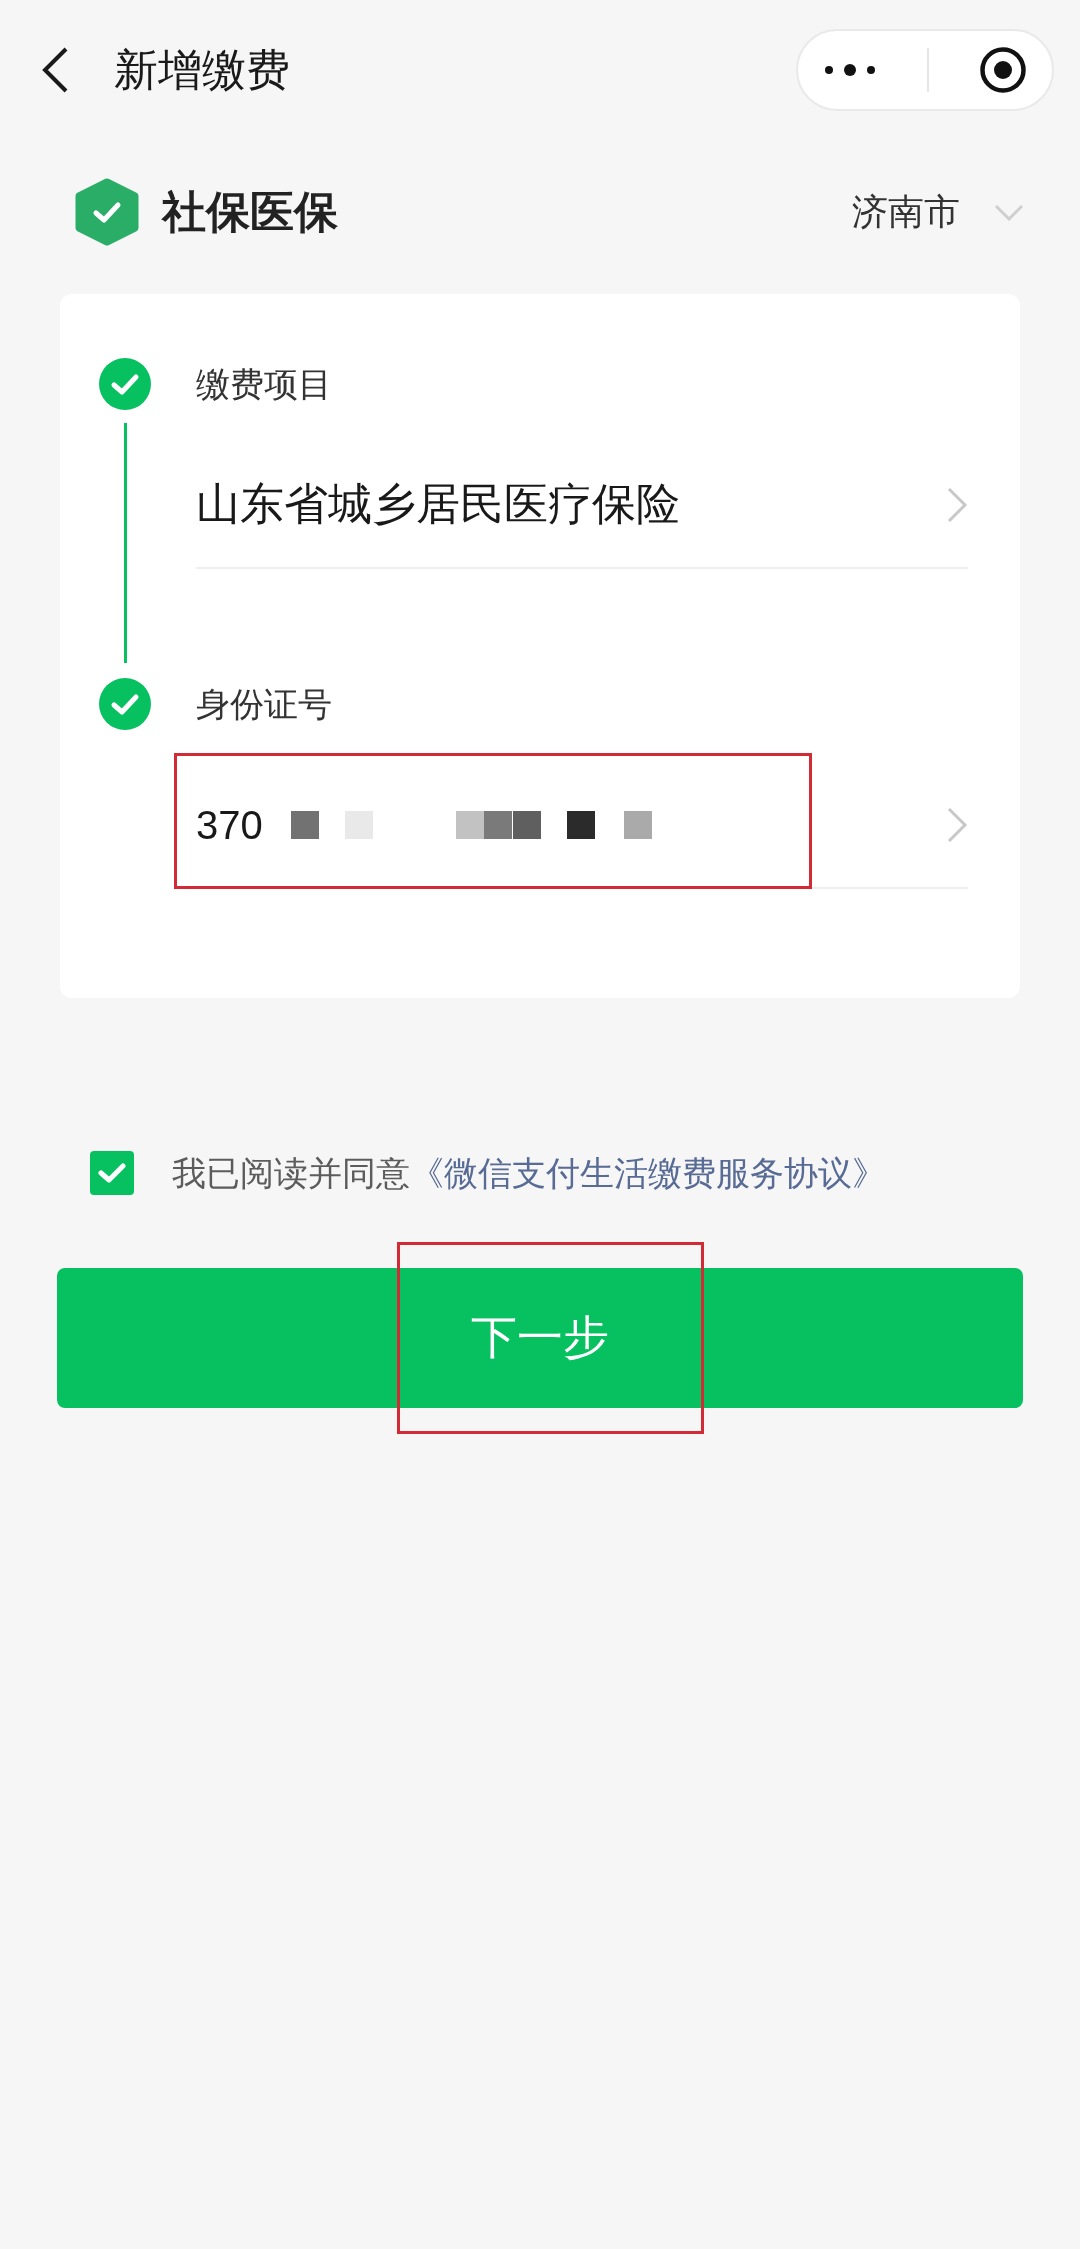 Image resolution: width=1080 pixels, height=2249 pixels. I want to click on city-dropdown: 济南市, so click(938, 212).